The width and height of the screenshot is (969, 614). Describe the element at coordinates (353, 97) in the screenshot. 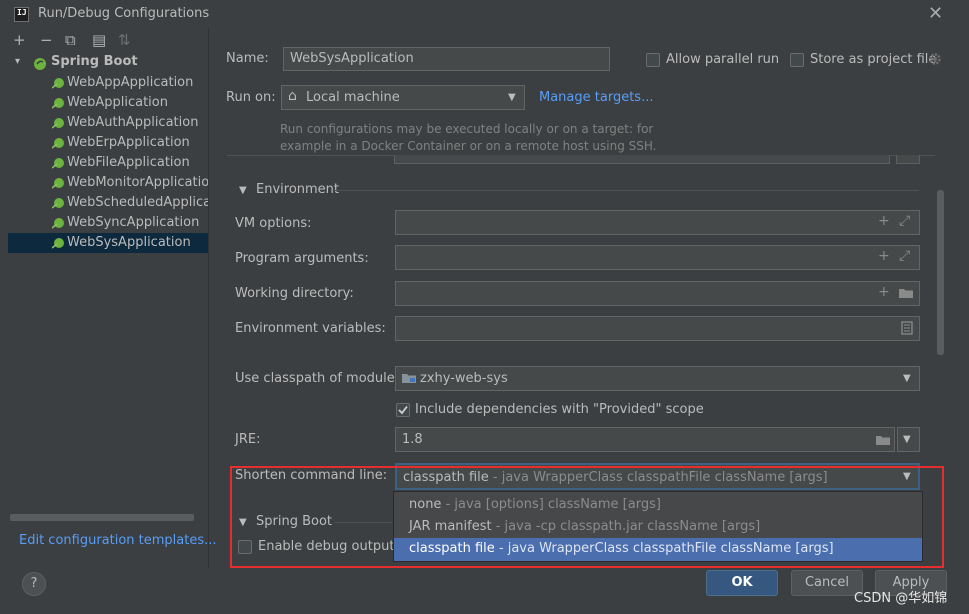

I see `run-on-value: Local machine` at that location.